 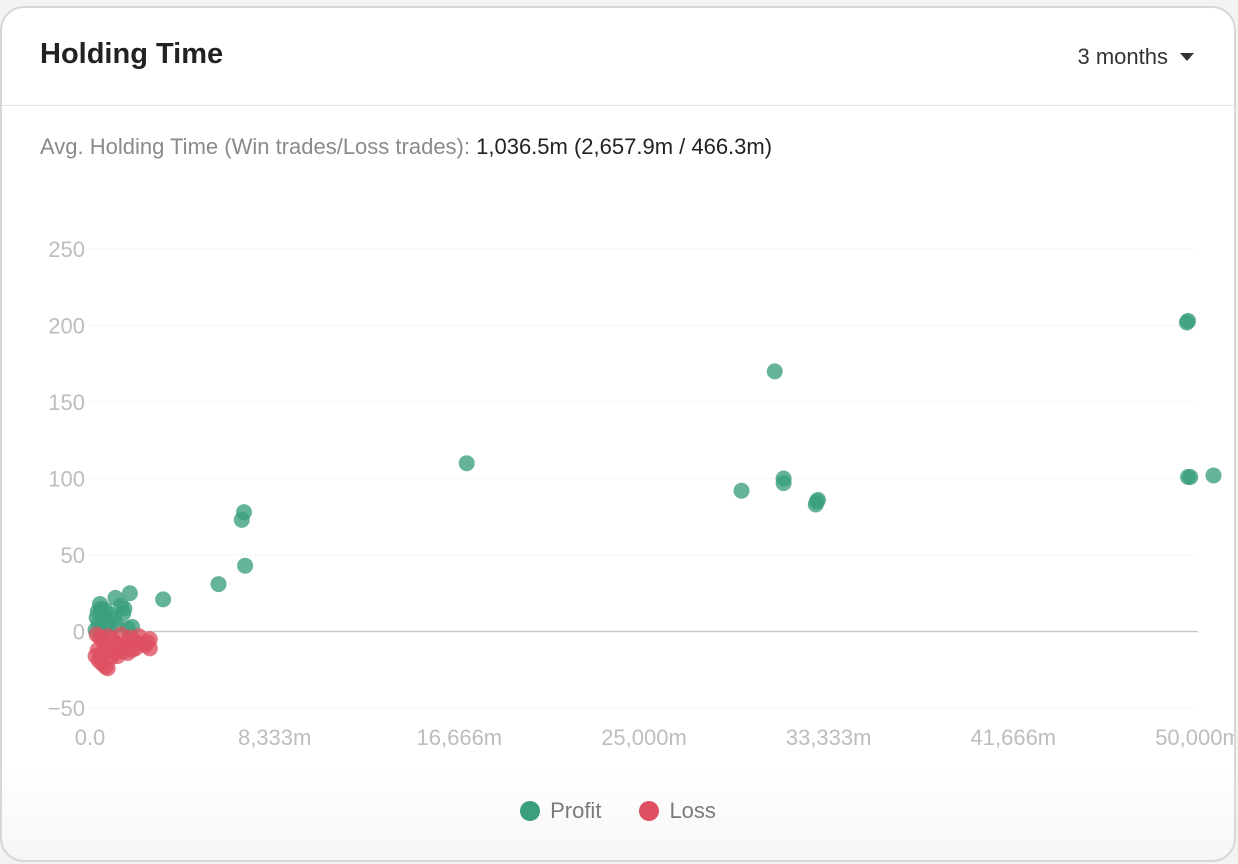 I want to click on x-tick-label: 50,000m, so click(x=1195, y=737).